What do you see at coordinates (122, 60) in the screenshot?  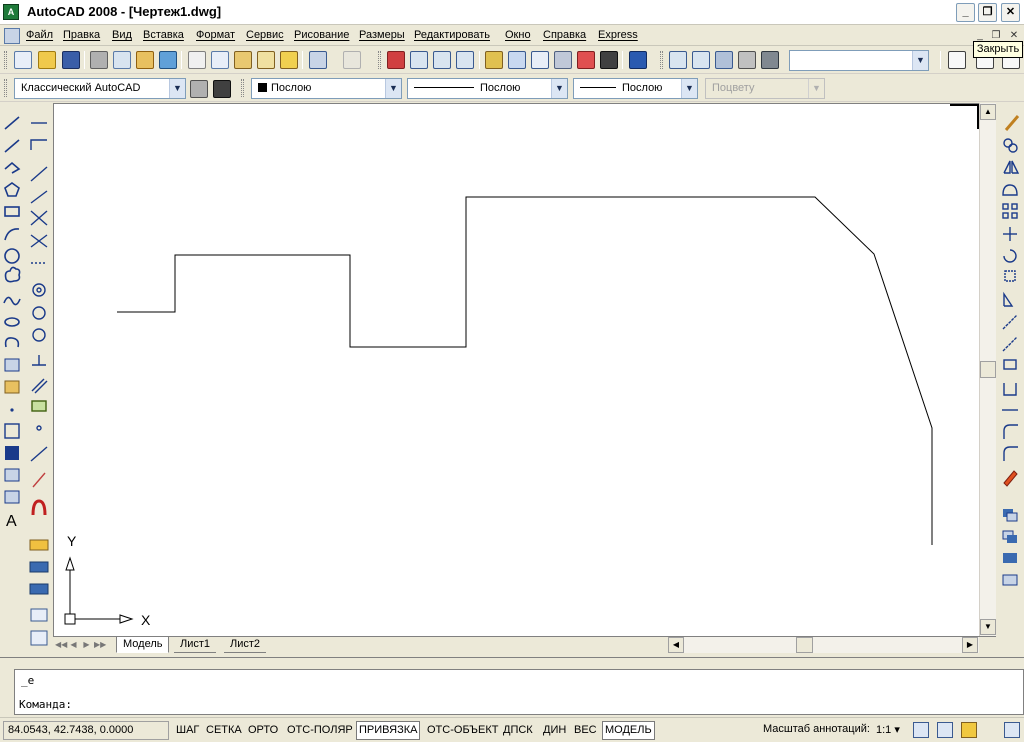 I see `plot-preview-icon` at bounding box center [122, 60].